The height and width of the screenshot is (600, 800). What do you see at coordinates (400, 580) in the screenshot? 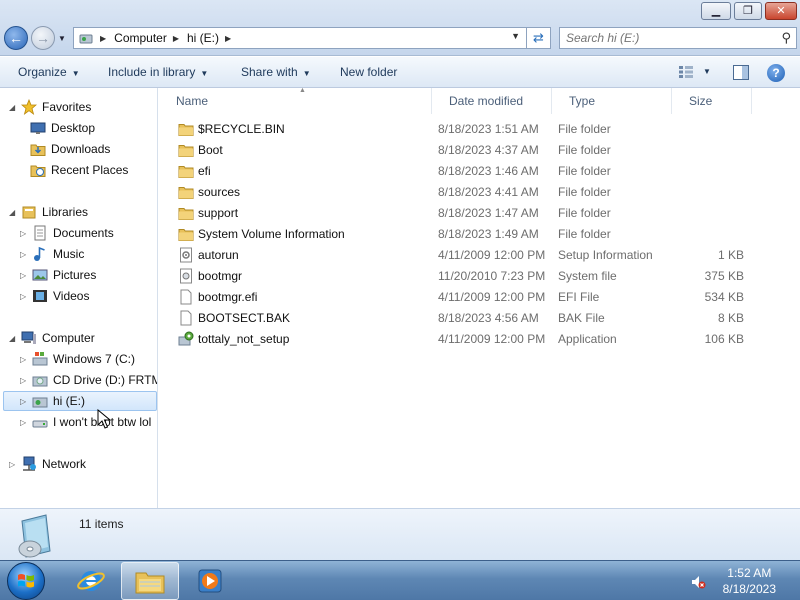
I see `taskbar: 1:52 AM 8/18/2023` at bounding box center [400, 580].